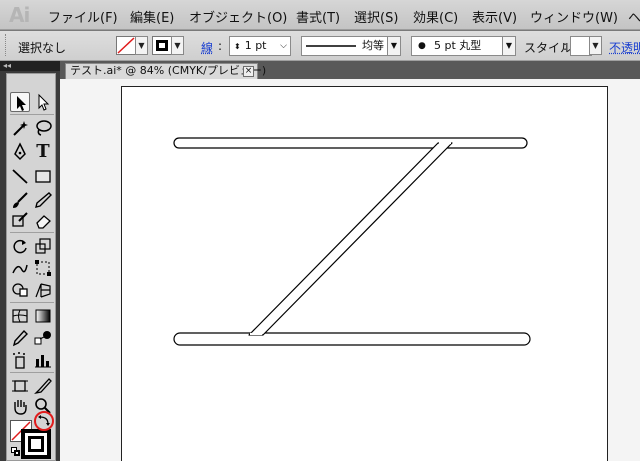  What do you see at coordinates (255, 45) in the screenshot?
I see `stroke-weight-value: 1 pt` at bounding box center [255, 45].